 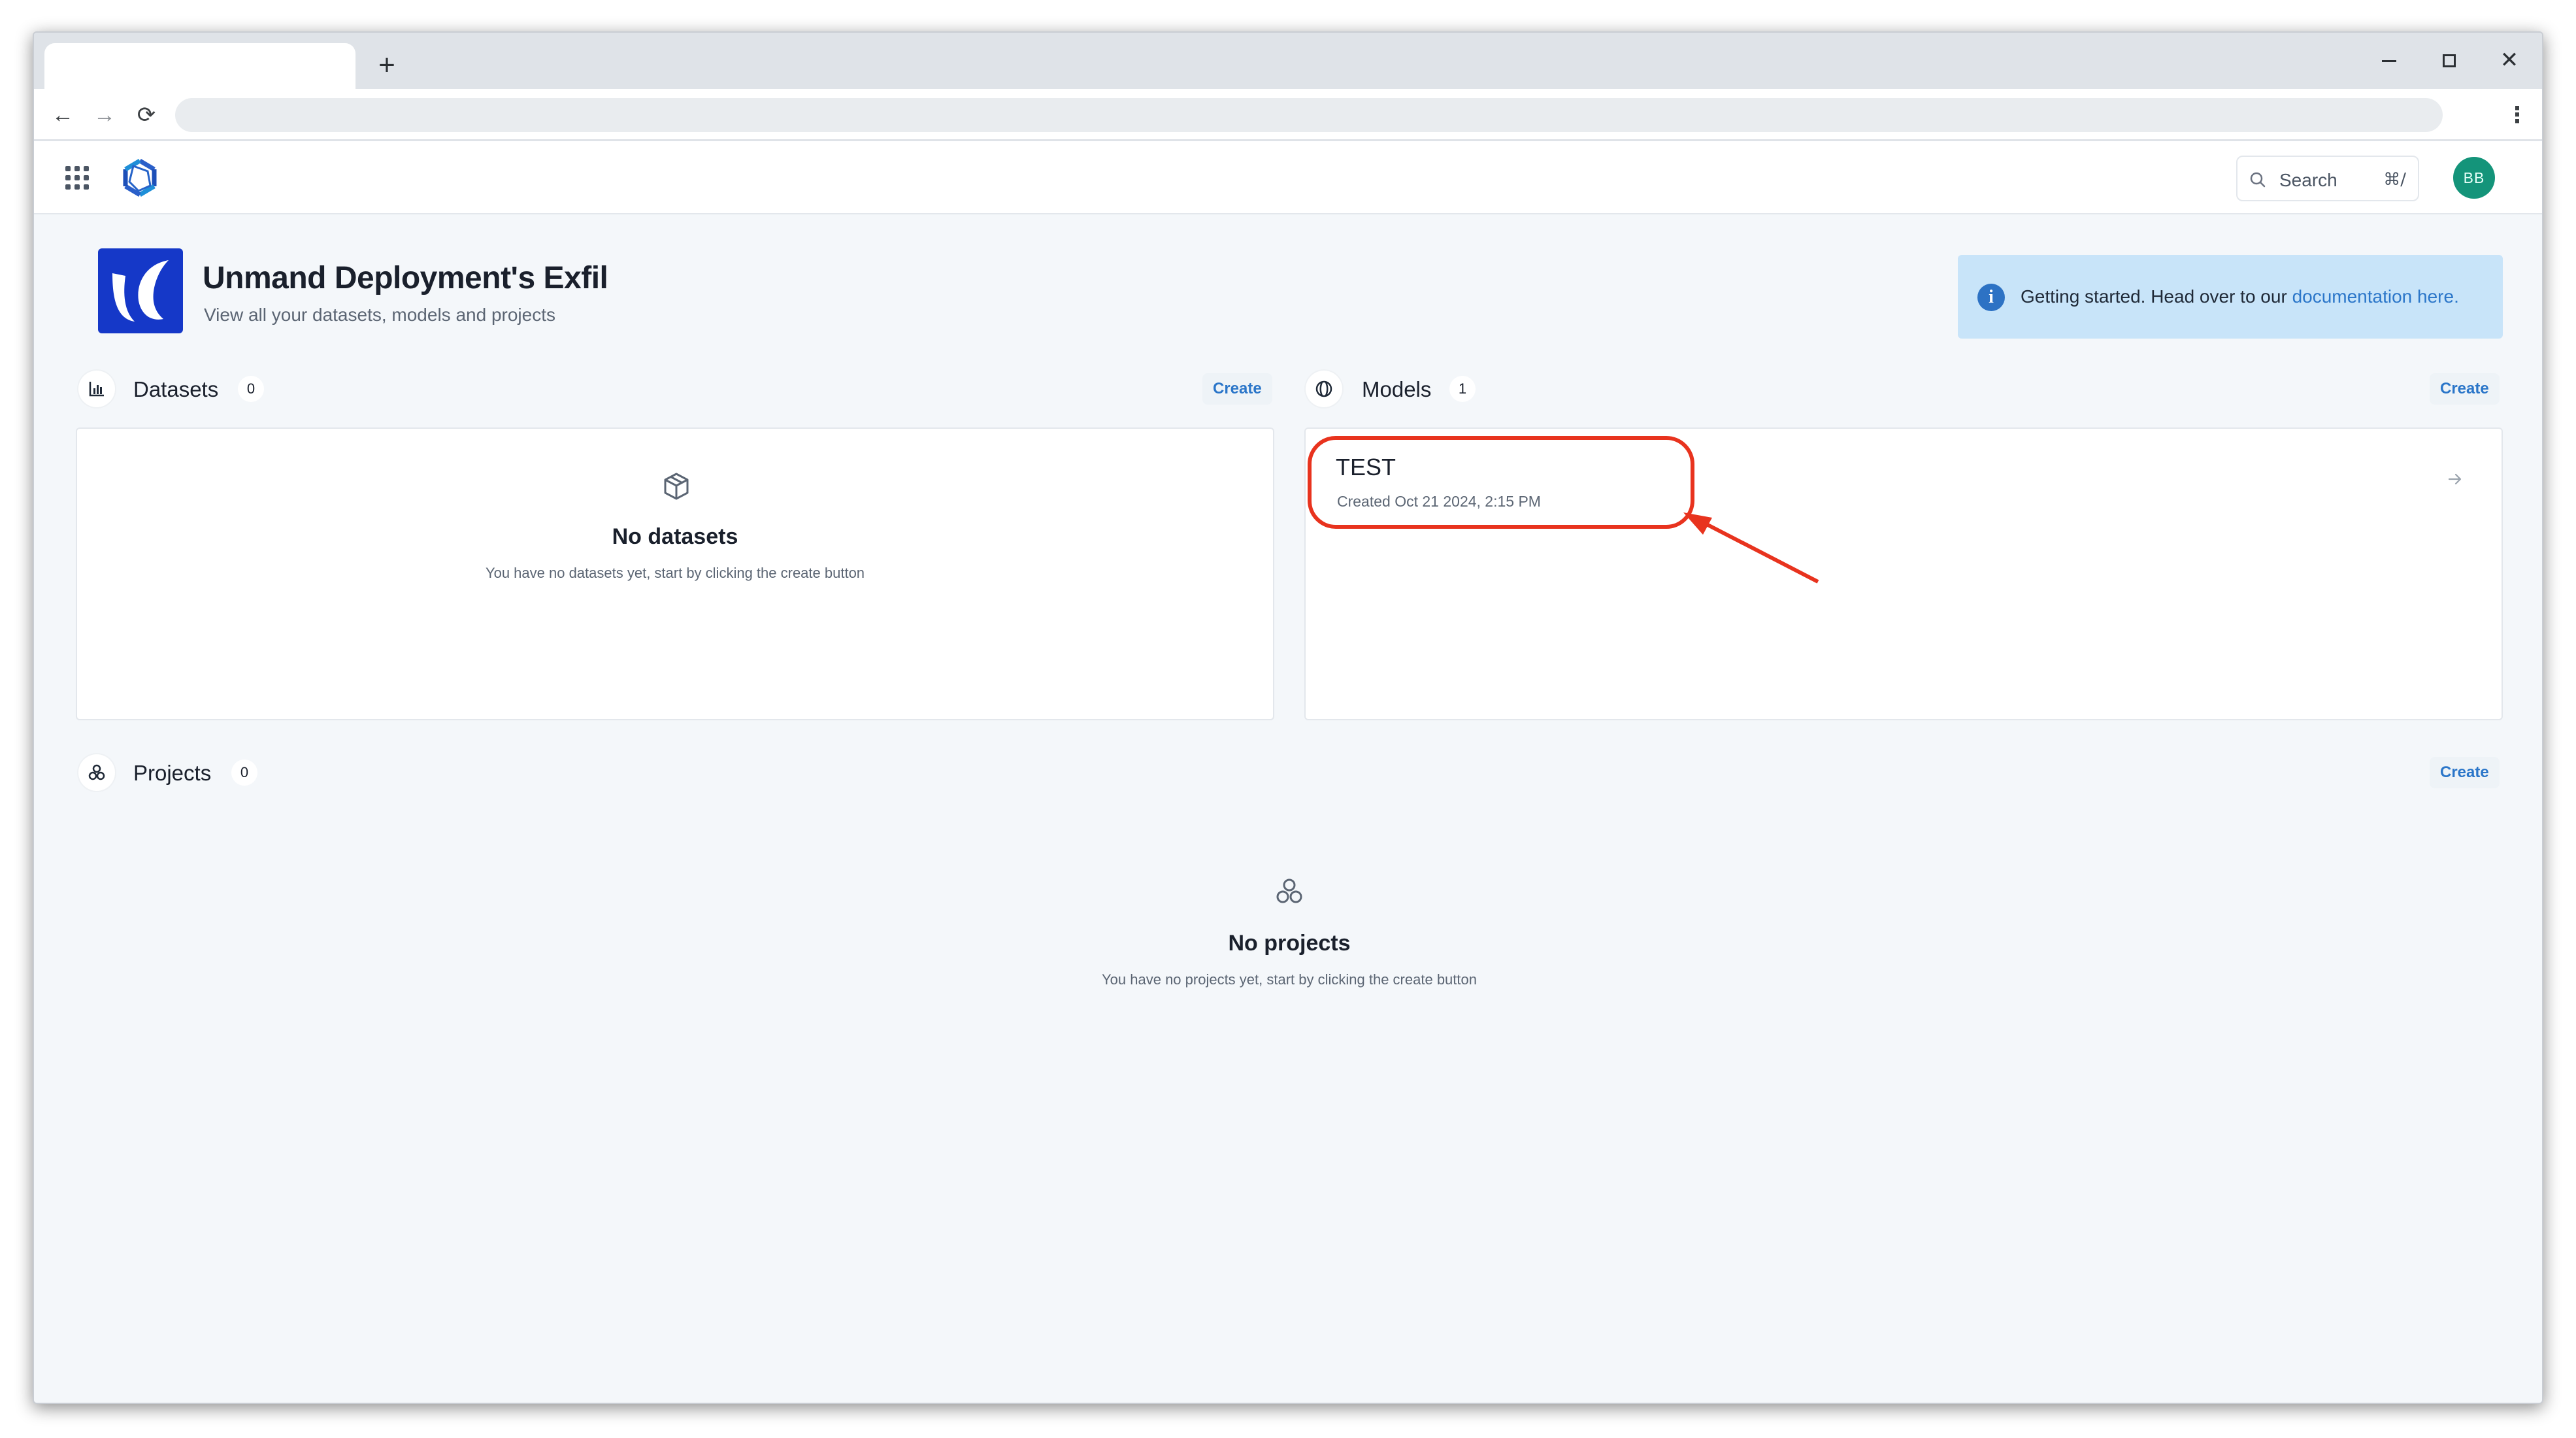 I want to click on search-box: Search ⌘/, so click(x=2327, y=178).